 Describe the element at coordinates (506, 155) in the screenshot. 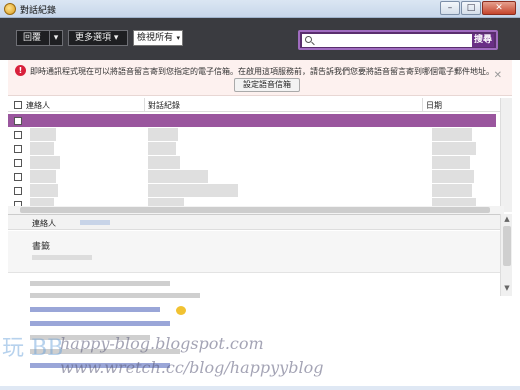

I see `list-scrollbar` at that location.